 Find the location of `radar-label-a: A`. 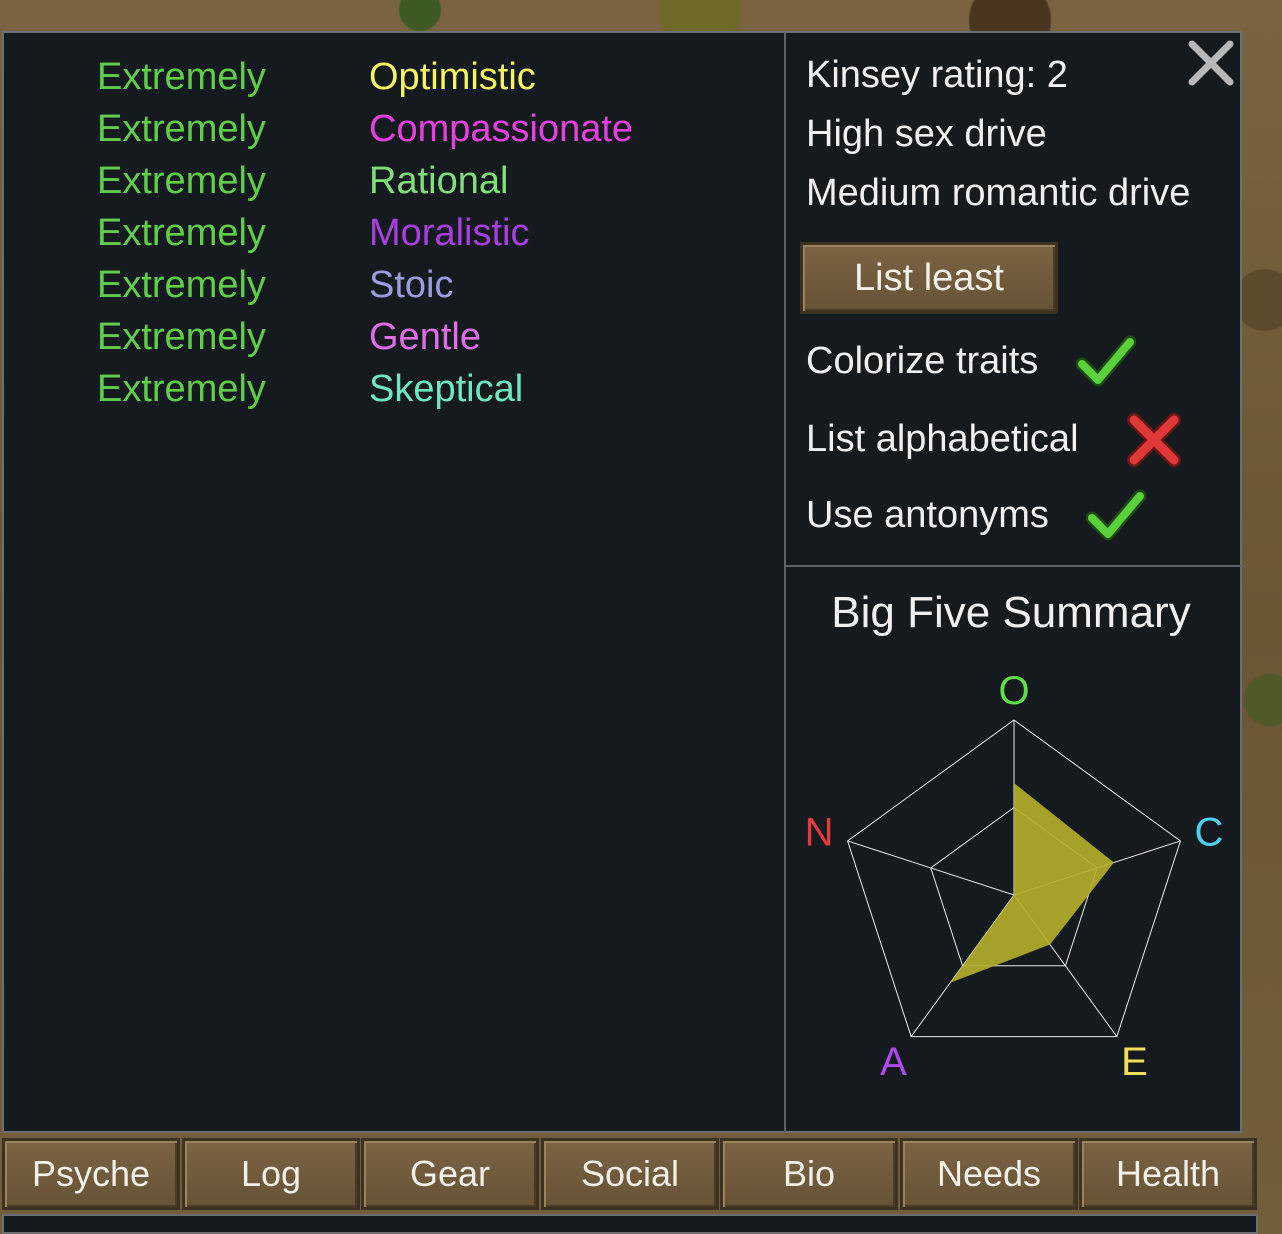

radar-label-a: A is located at coordinates (893, 1062).